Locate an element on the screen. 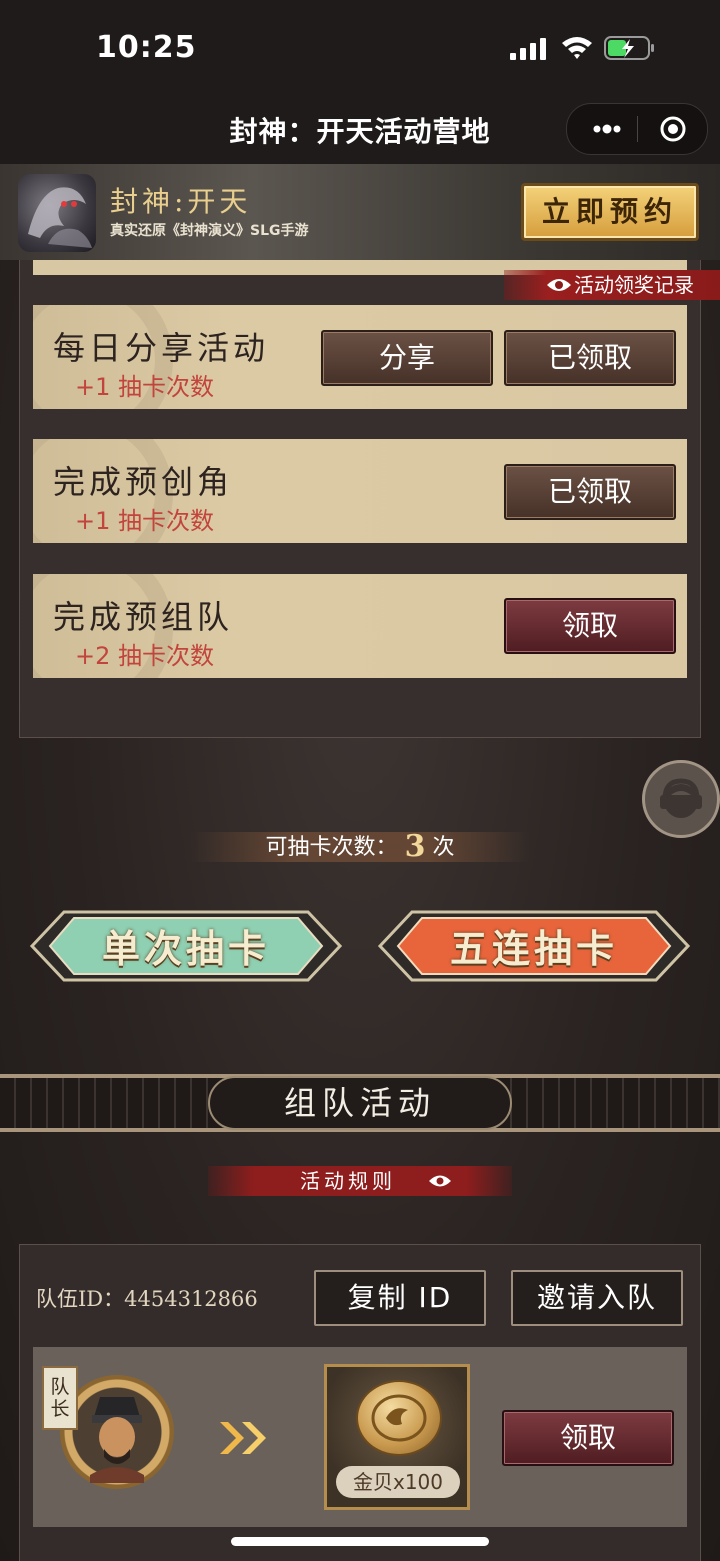  team-id: 队伍ID：4454312866 is located at coordinates (147, 1298).